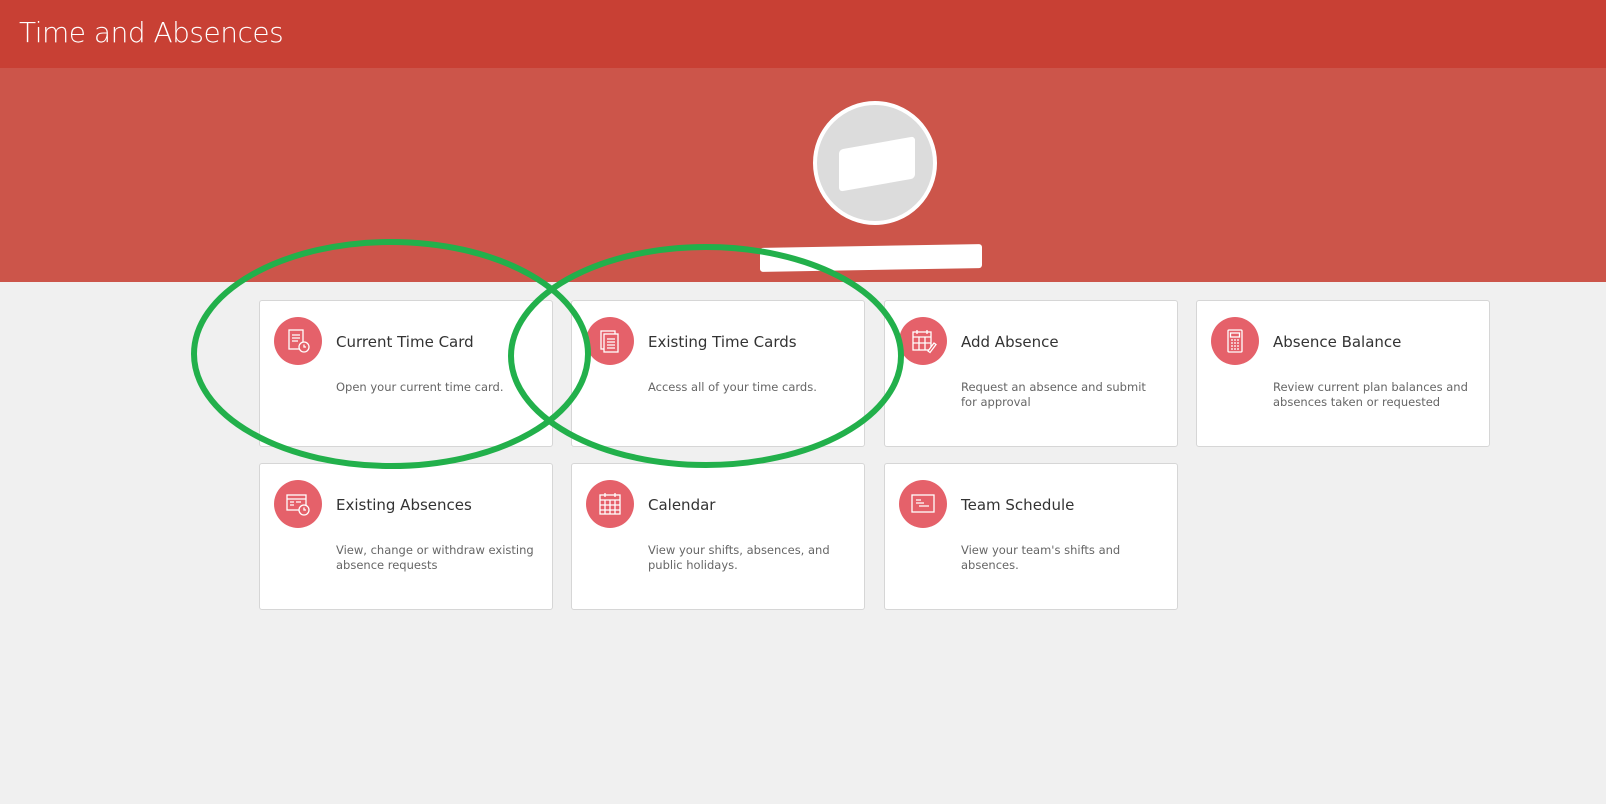 This screenshot has height=804, width=1606. I want to click on card-title: Calendar, so click(682, 505).